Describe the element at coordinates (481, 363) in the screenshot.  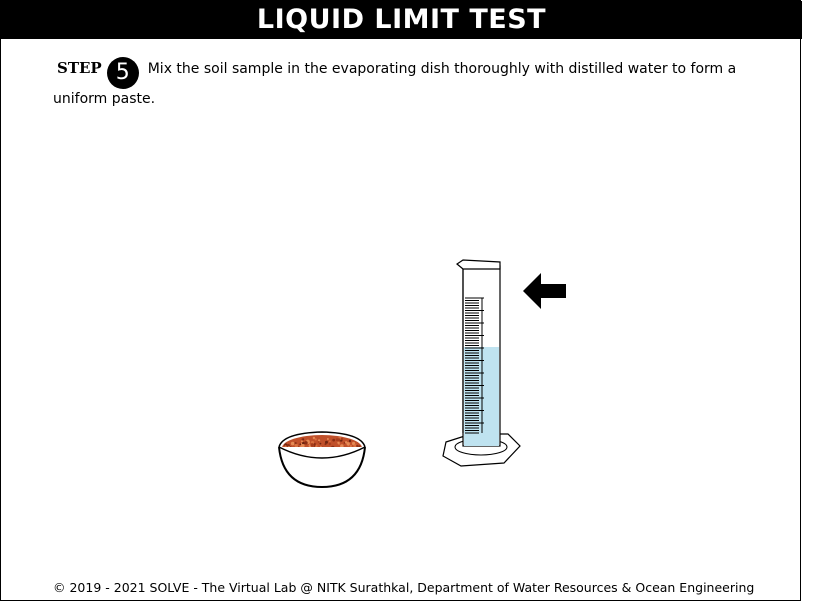
I see `measuring-cylinder` at that location.